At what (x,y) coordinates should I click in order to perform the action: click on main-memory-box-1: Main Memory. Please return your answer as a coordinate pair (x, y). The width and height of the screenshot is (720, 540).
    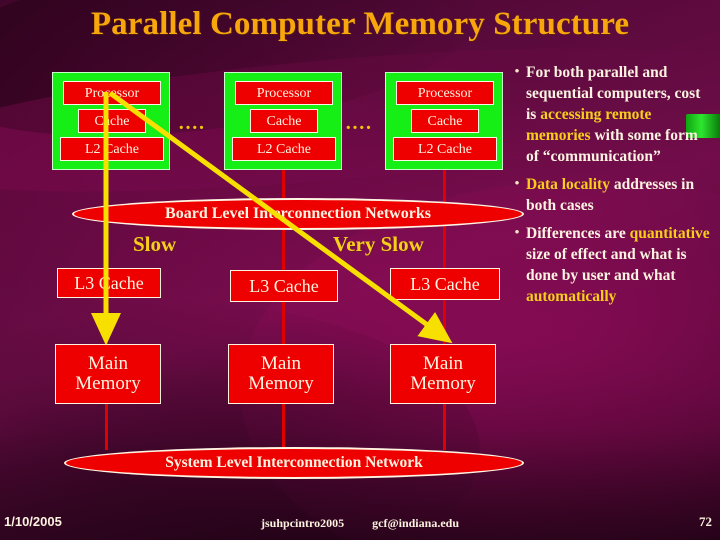
    Looking at the image, I should click on (108, 374).